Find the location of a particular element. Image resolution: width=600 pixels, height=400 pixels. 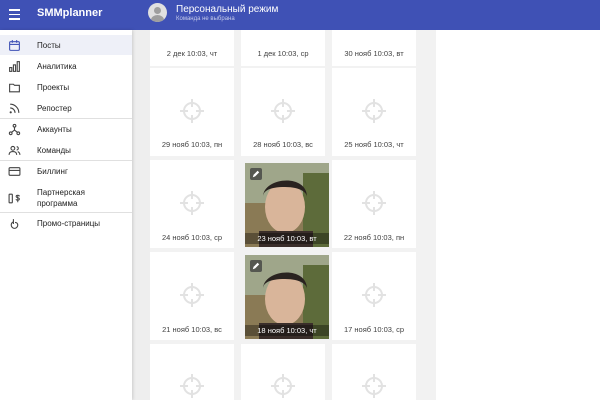

post-date: 25 нояб 10:03, чт is located at coordinates (374, 144).